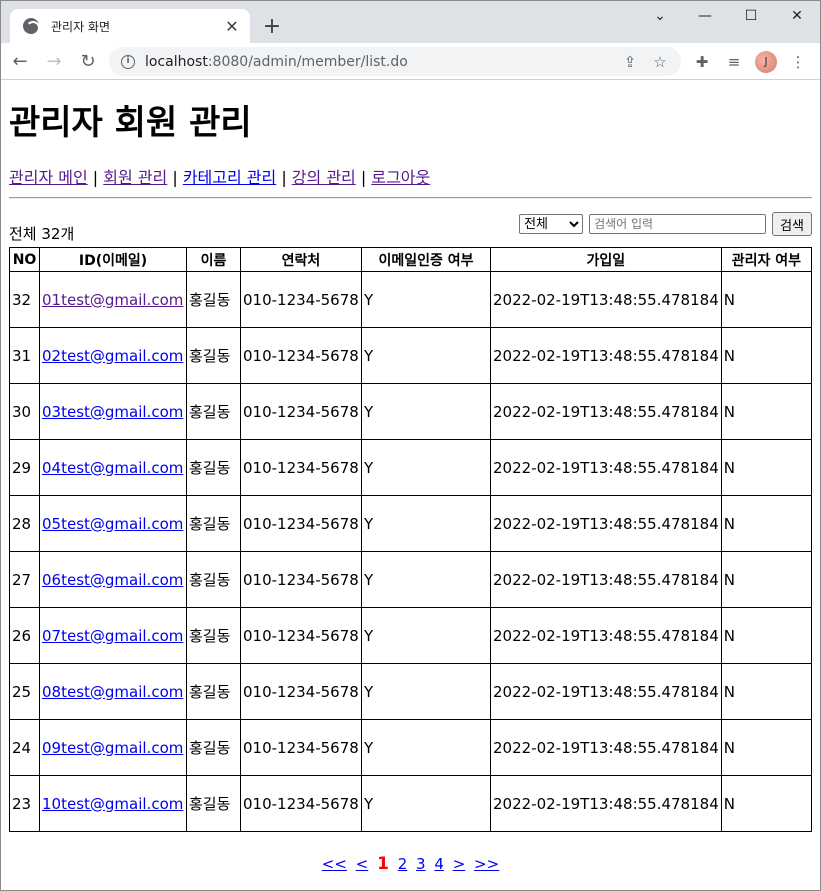 Image resolution: width=821 pixels, height=891 pixels. I want to click on close-window-button: ✕, so click(797, 16).